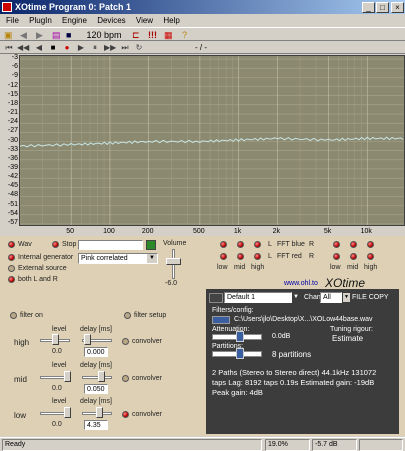 This screenshot has width=405, height=451. Describe the element at coordinates (69, 244) in the screenshot. I see `stop-label: Stop` at that location.